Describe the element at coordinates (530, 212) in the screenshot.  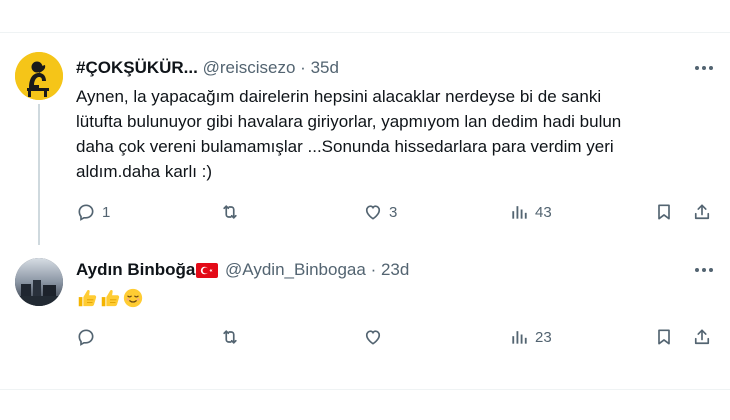
I see `views-button: 43` at that location.